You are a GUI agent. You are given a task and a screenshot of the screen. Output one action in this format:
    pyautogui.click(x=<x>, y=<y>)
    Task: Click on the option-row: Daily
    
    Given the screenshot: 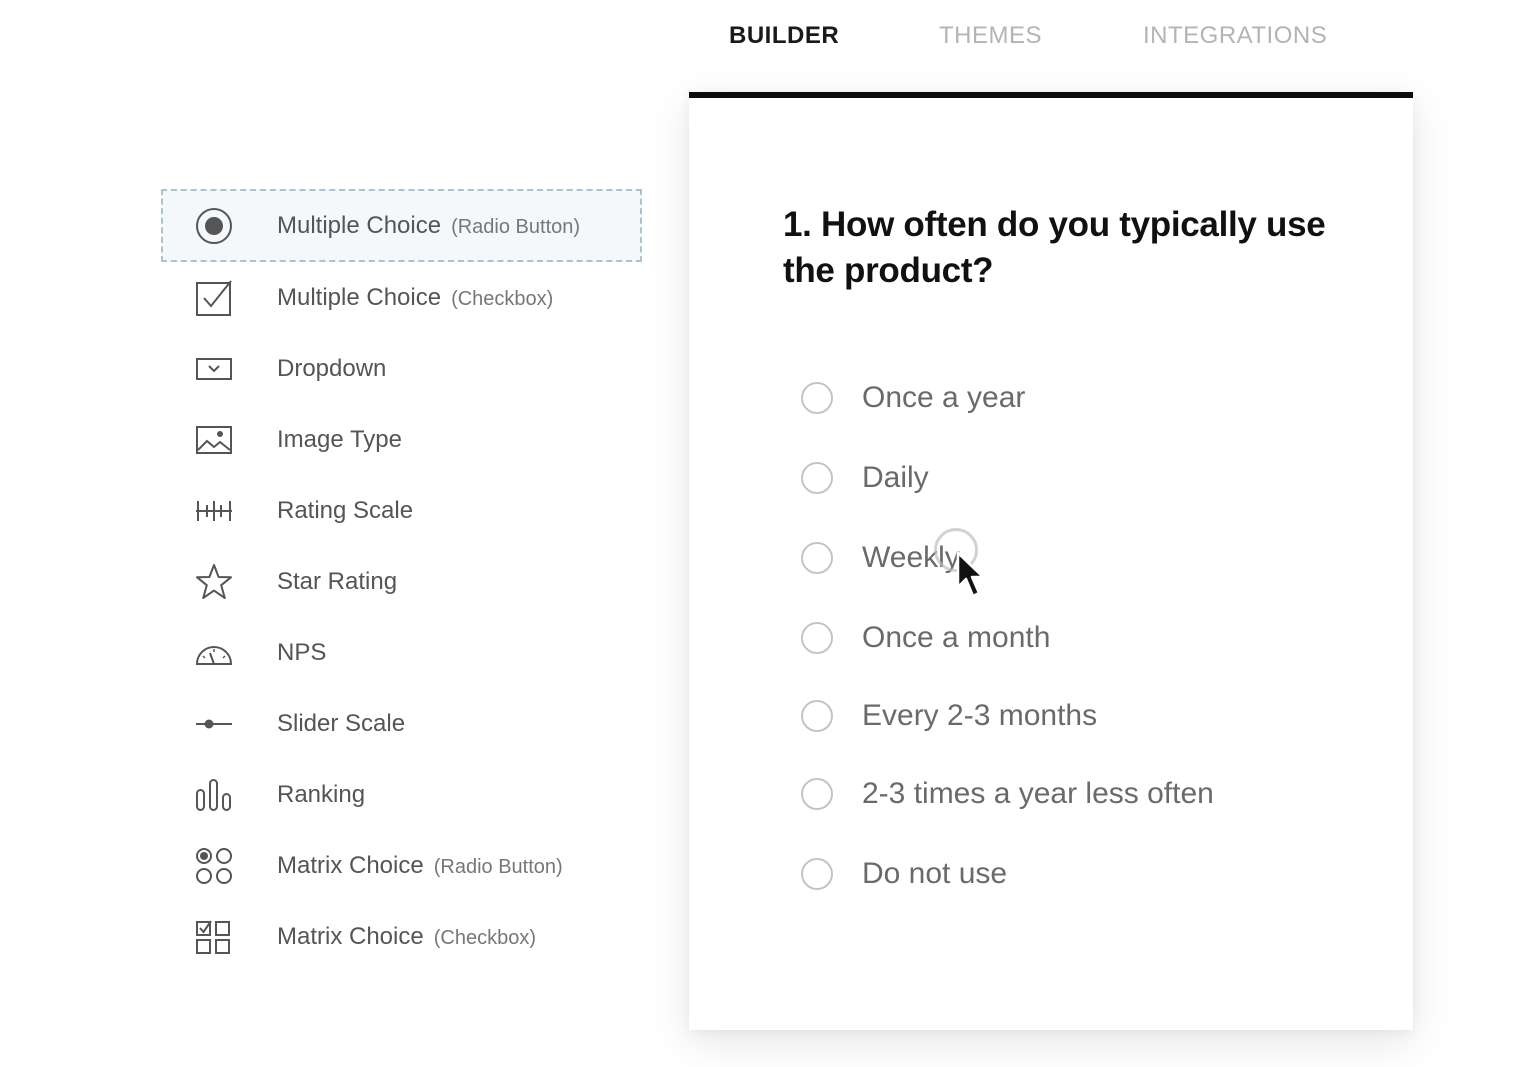 What is the action you would take?
    pyautogui.click(x=865, y=478)
    